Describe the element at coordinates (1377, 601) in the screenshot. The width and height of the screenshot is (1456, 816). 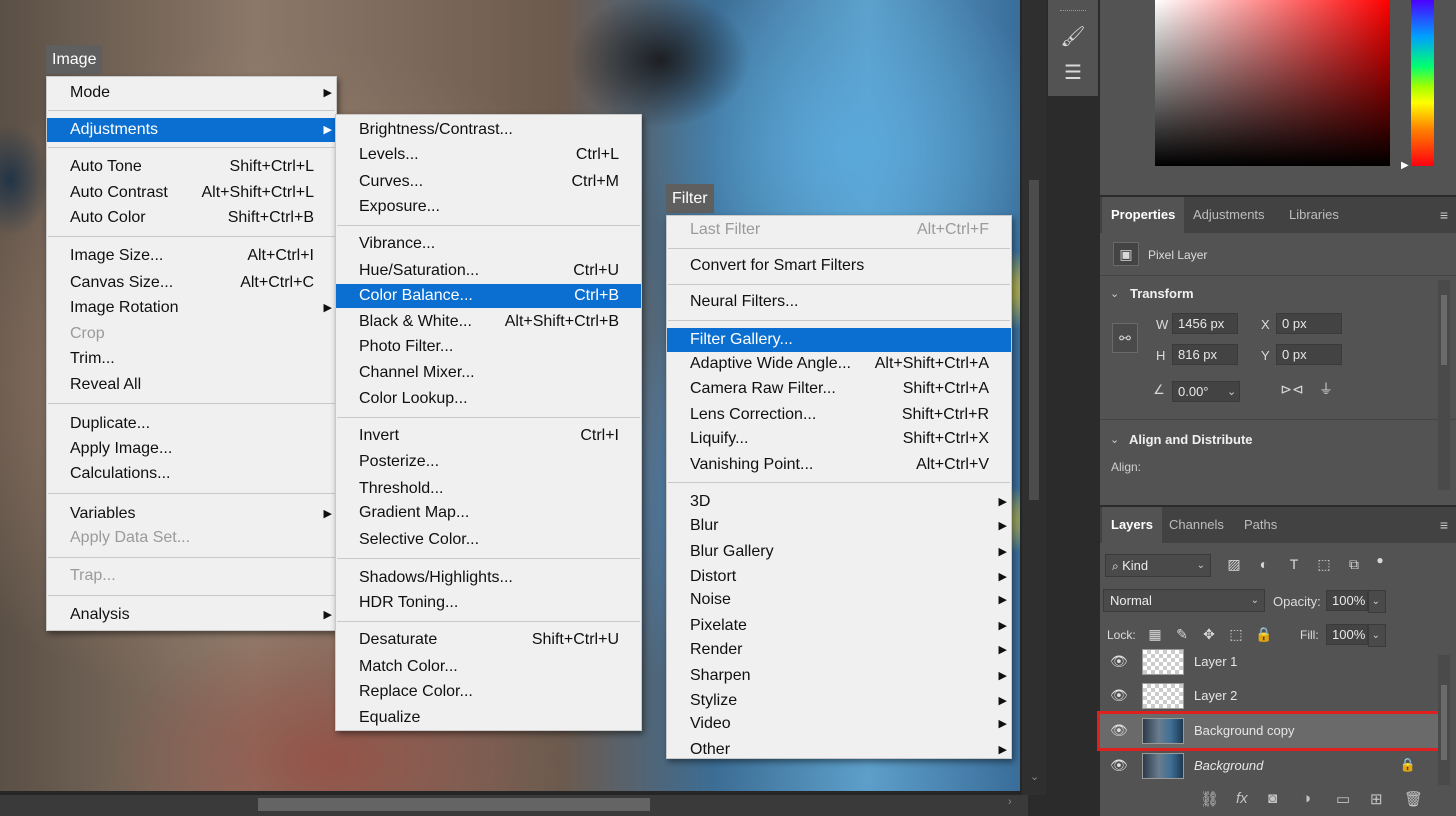
I see `opacity-slider-toggle: ⌄` at that location.